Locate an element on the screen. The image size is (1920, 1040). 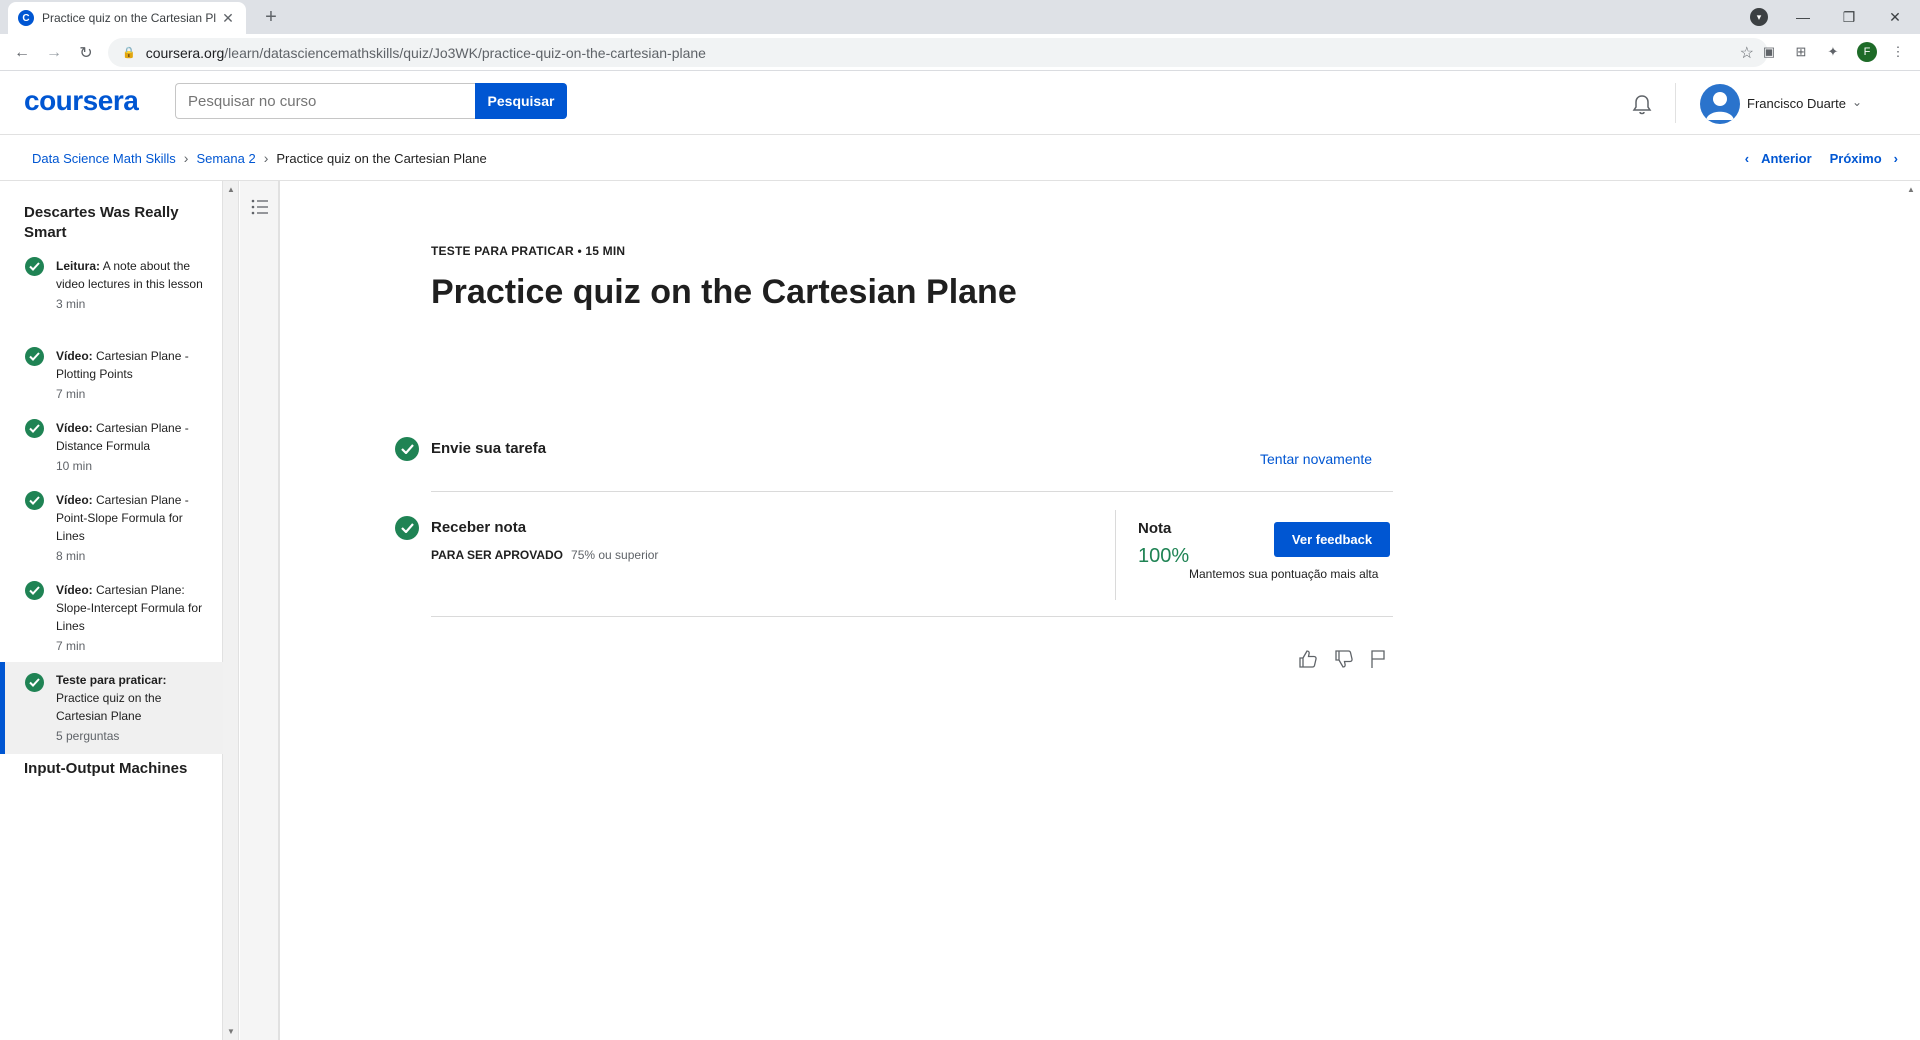
grade-divider is located at coordinates (1115, 555).